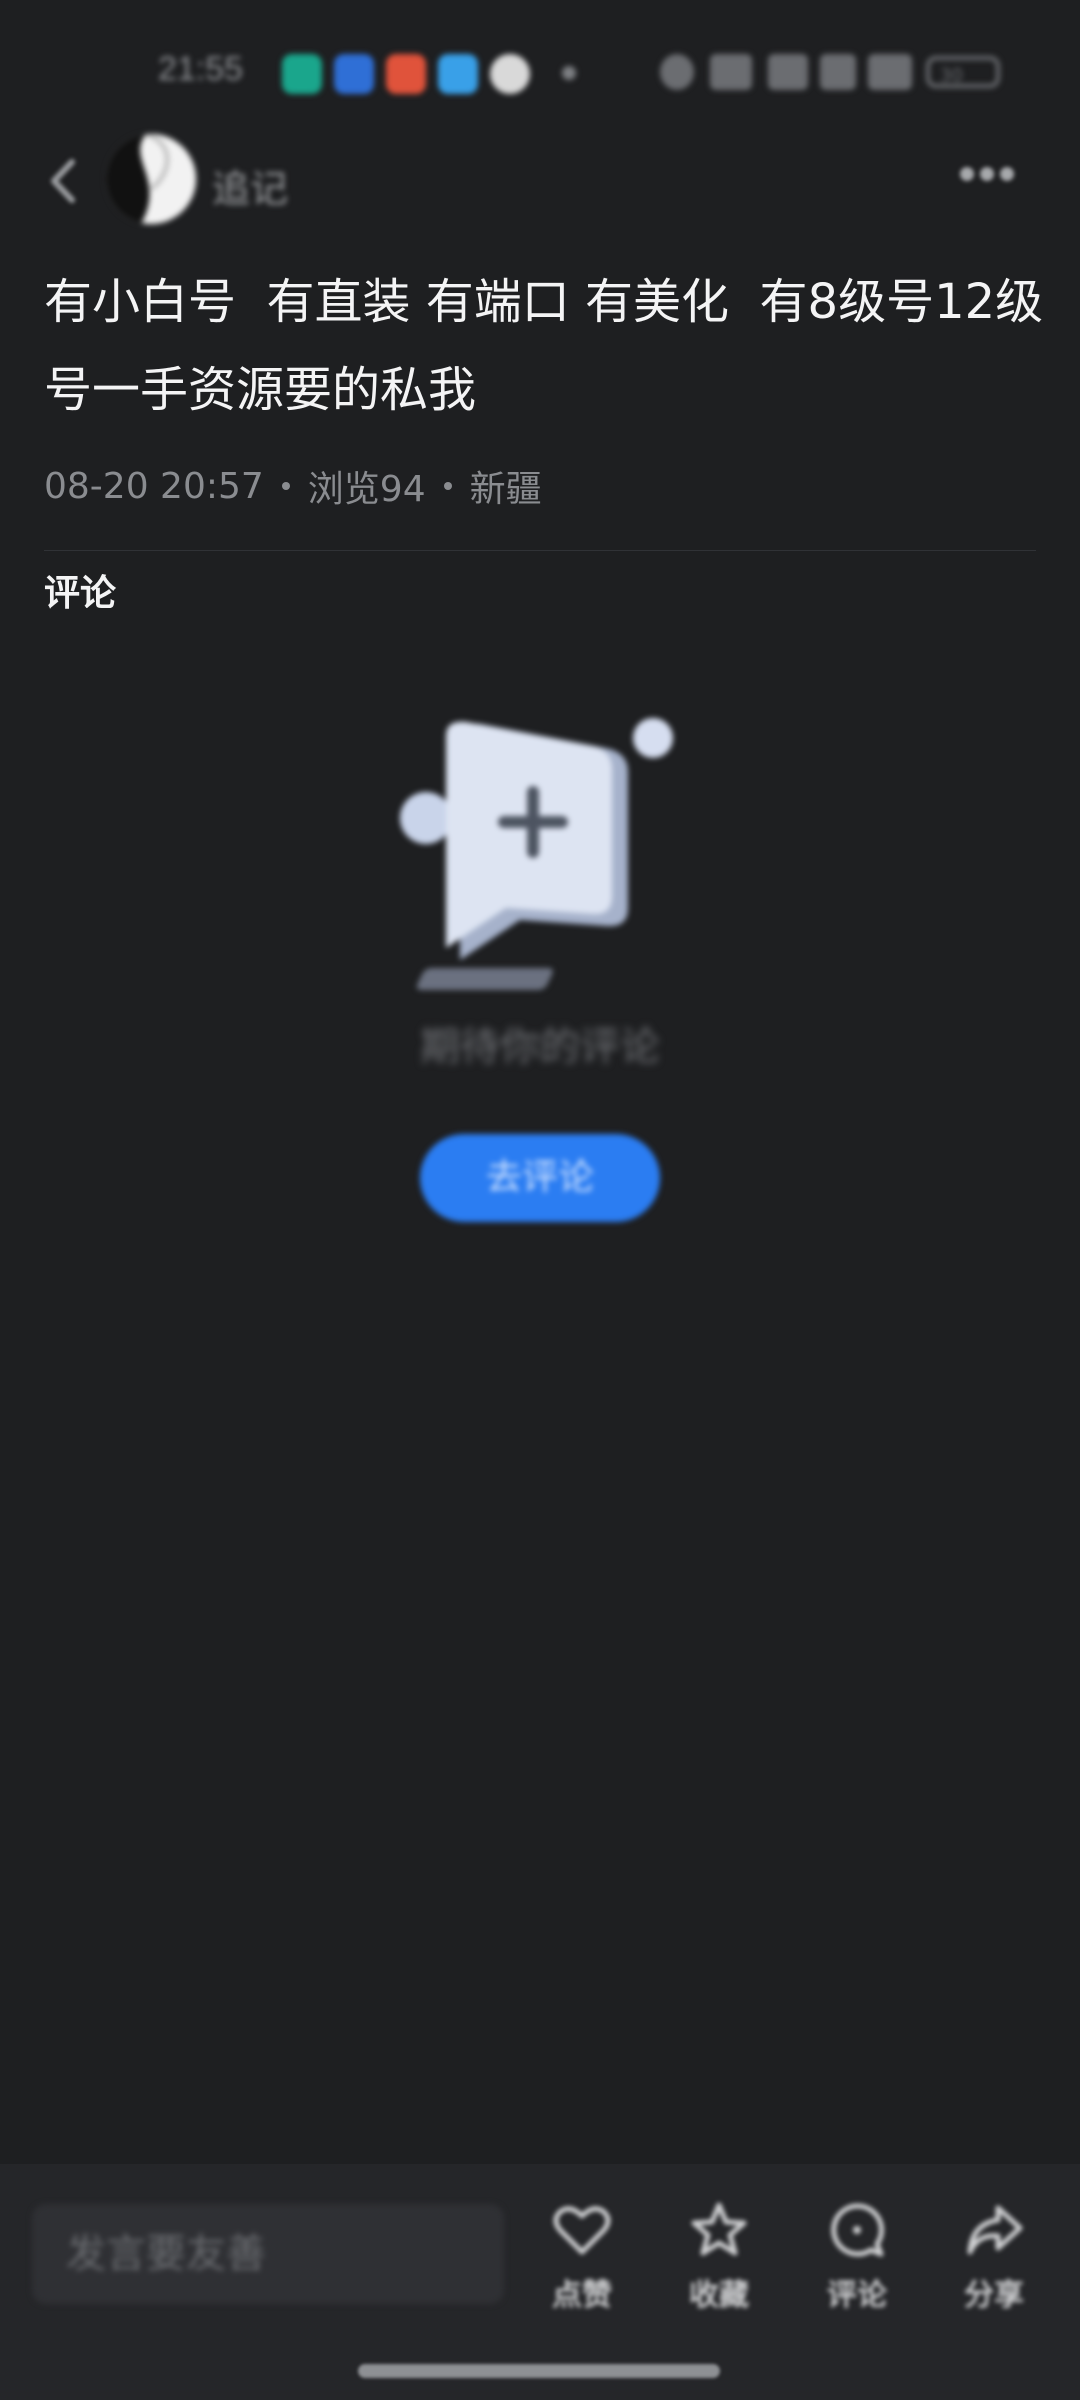  I want to click on avatar-image, so click(151, 179).